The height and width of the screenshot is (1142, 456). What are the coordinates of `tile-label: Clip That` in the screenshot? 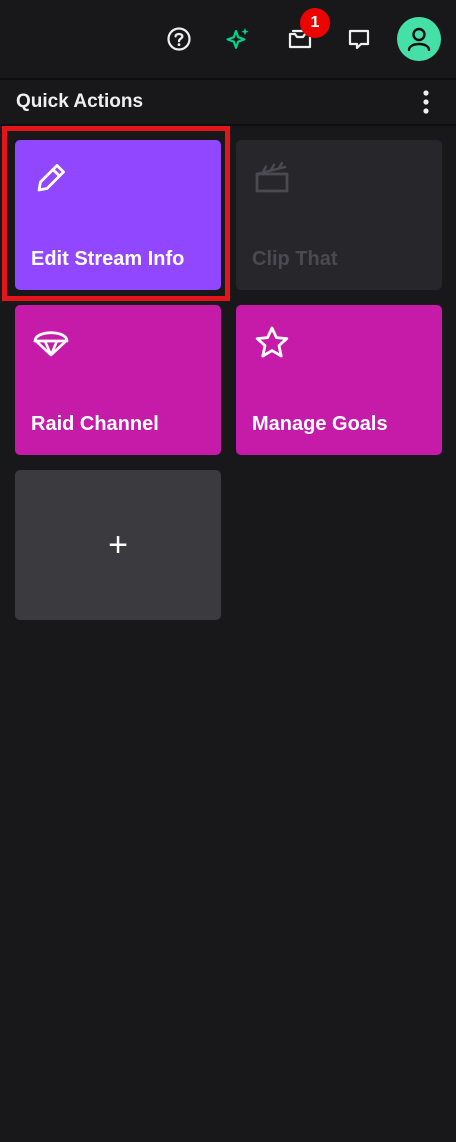 It's located at (295, 259).